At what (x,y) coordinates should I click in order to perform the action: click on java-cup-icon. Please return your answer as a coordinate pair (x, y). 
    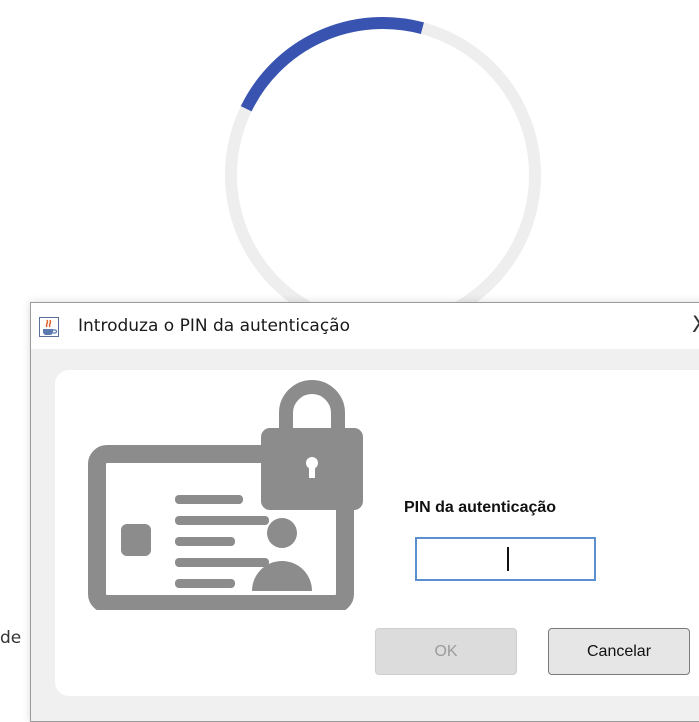
    Looking at the image, I should click on (49, 327).